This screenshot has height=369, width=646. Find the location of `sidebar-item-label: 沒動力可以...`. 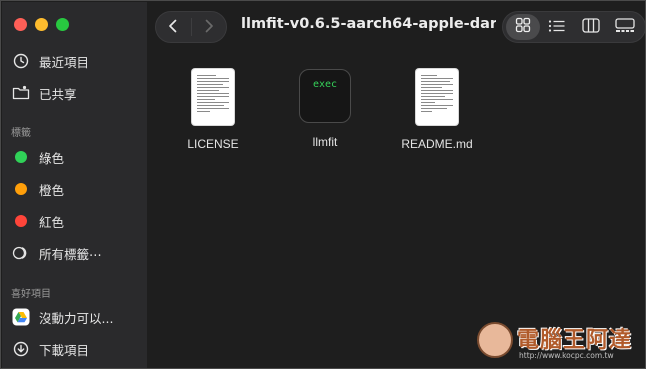

sidebar-item-label: 沒動力可以... is located at coordinates (76, 318).